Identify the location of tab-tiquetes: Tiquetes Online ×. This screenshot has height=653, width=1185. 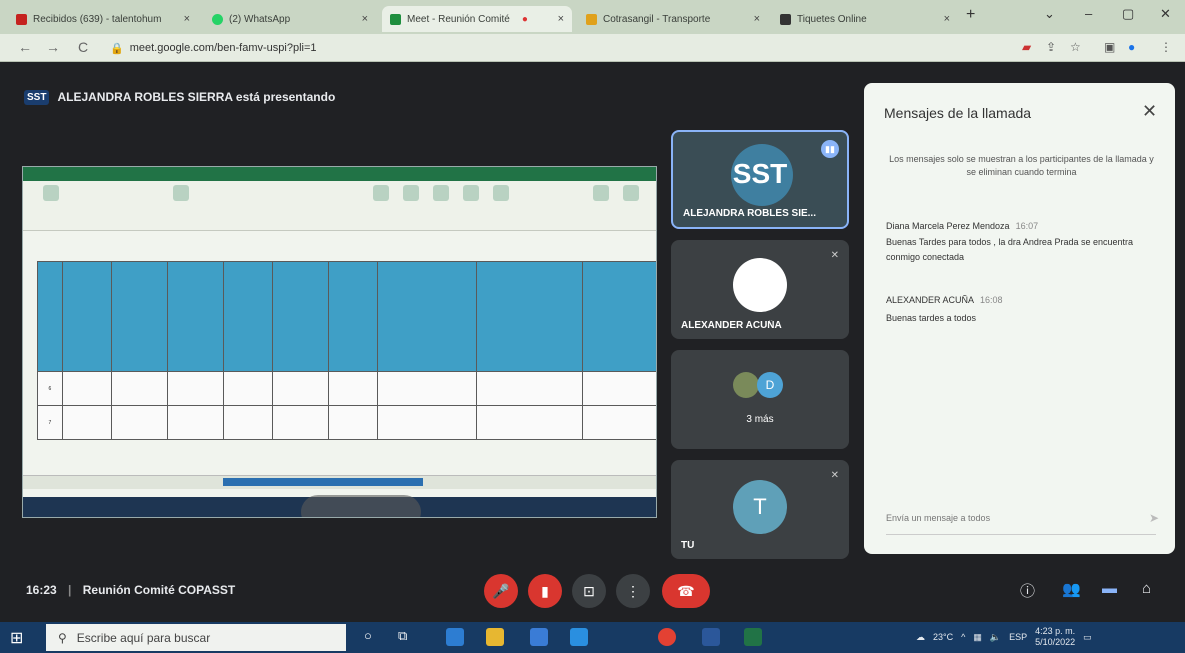
(865, 19).